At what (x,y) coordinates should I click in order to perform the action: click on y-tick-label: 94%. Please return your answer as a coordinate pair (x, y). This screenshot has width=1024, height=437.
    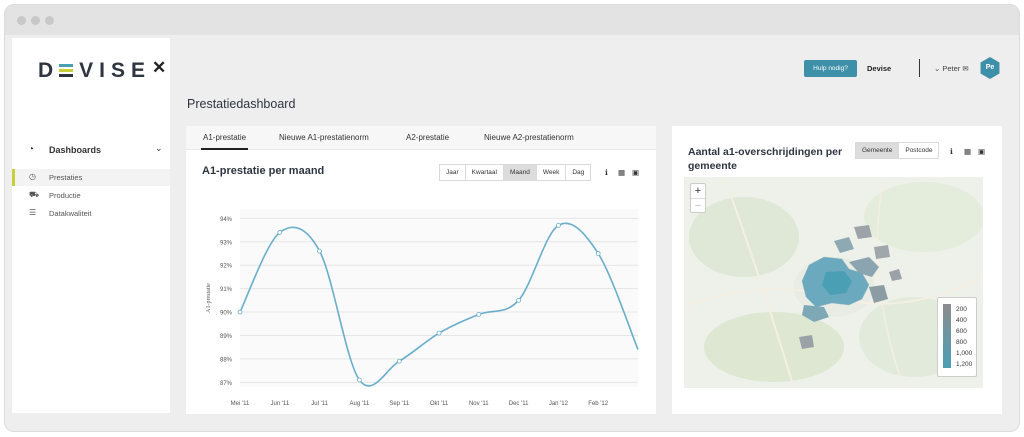
    Looking at the image, I should click on (226, 220).